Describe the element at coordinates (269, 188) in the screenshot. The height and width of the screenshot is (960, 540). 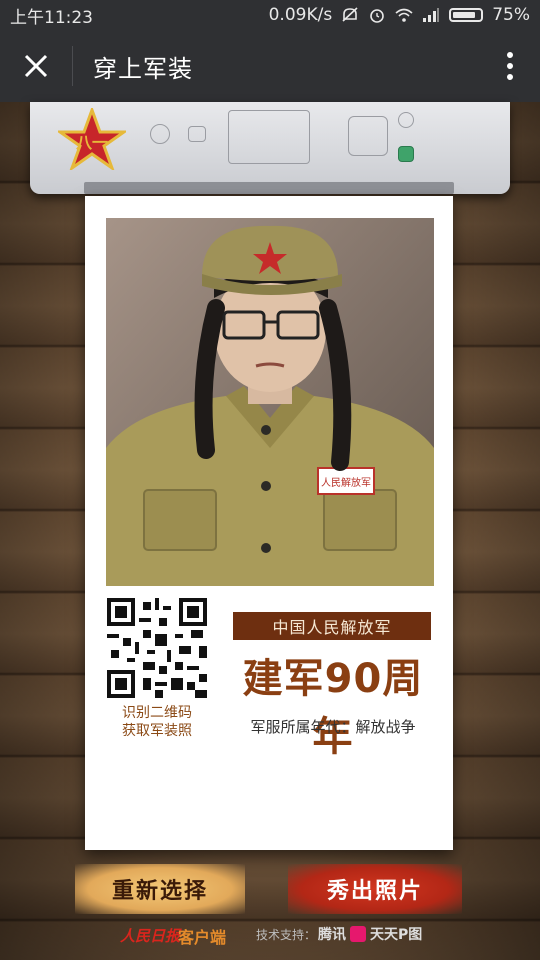
I see `printer-slot` at that location.